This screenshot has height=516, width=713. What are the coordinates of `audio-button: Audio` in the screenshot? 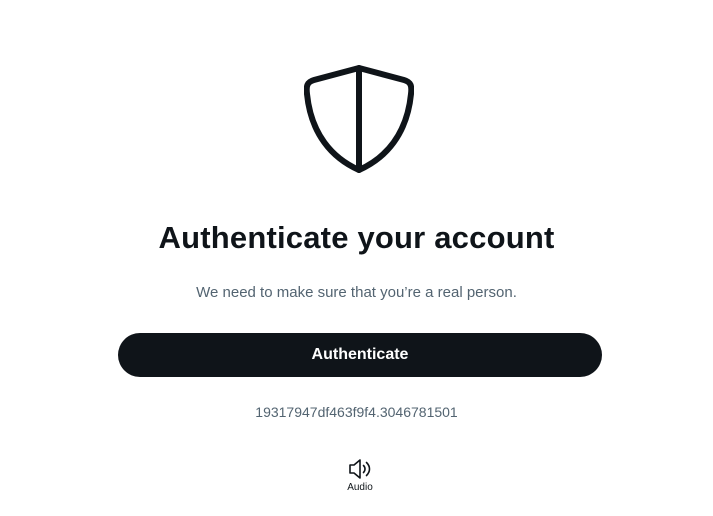 It's located at (360, 478).